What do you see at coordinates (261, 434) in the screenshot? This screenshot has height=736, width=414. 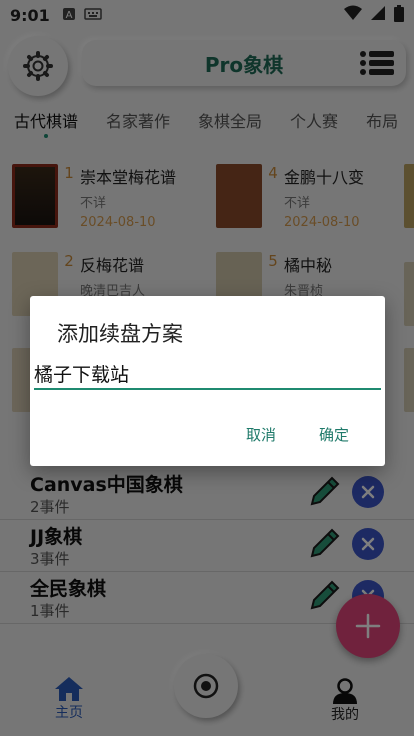 I see `cancel-button: 取消` at bounding box center [261, 434].